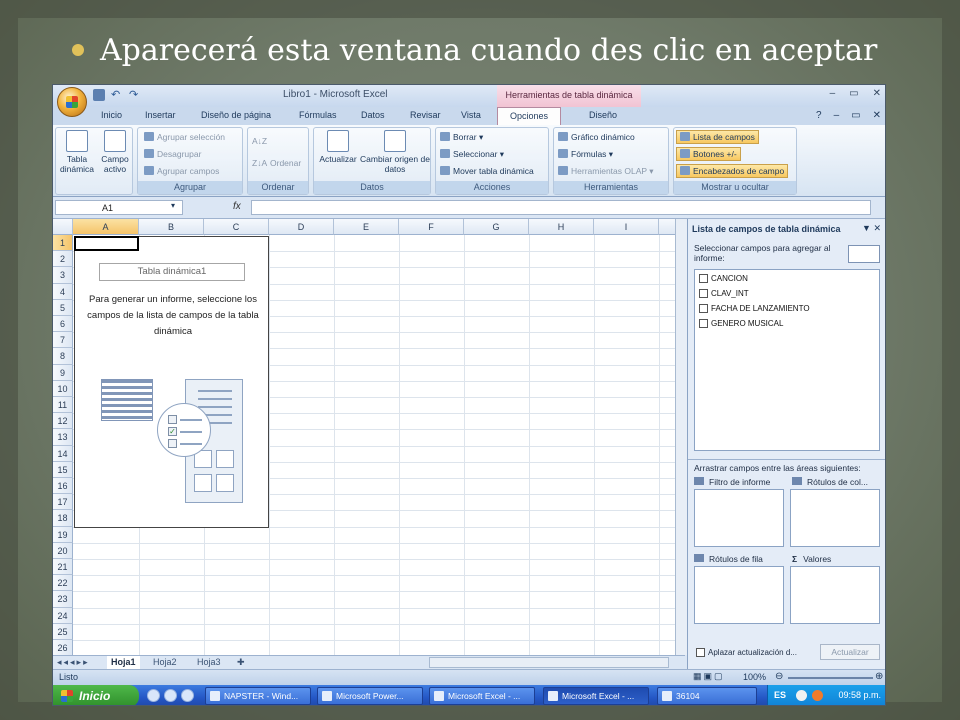 This screenshot has height=720, width=960. What do you see at coordinates (184, 137) in the screenshot?
I see `agrupar-seleccion-button: Agrupar selección` at bounding box center [184, 137].